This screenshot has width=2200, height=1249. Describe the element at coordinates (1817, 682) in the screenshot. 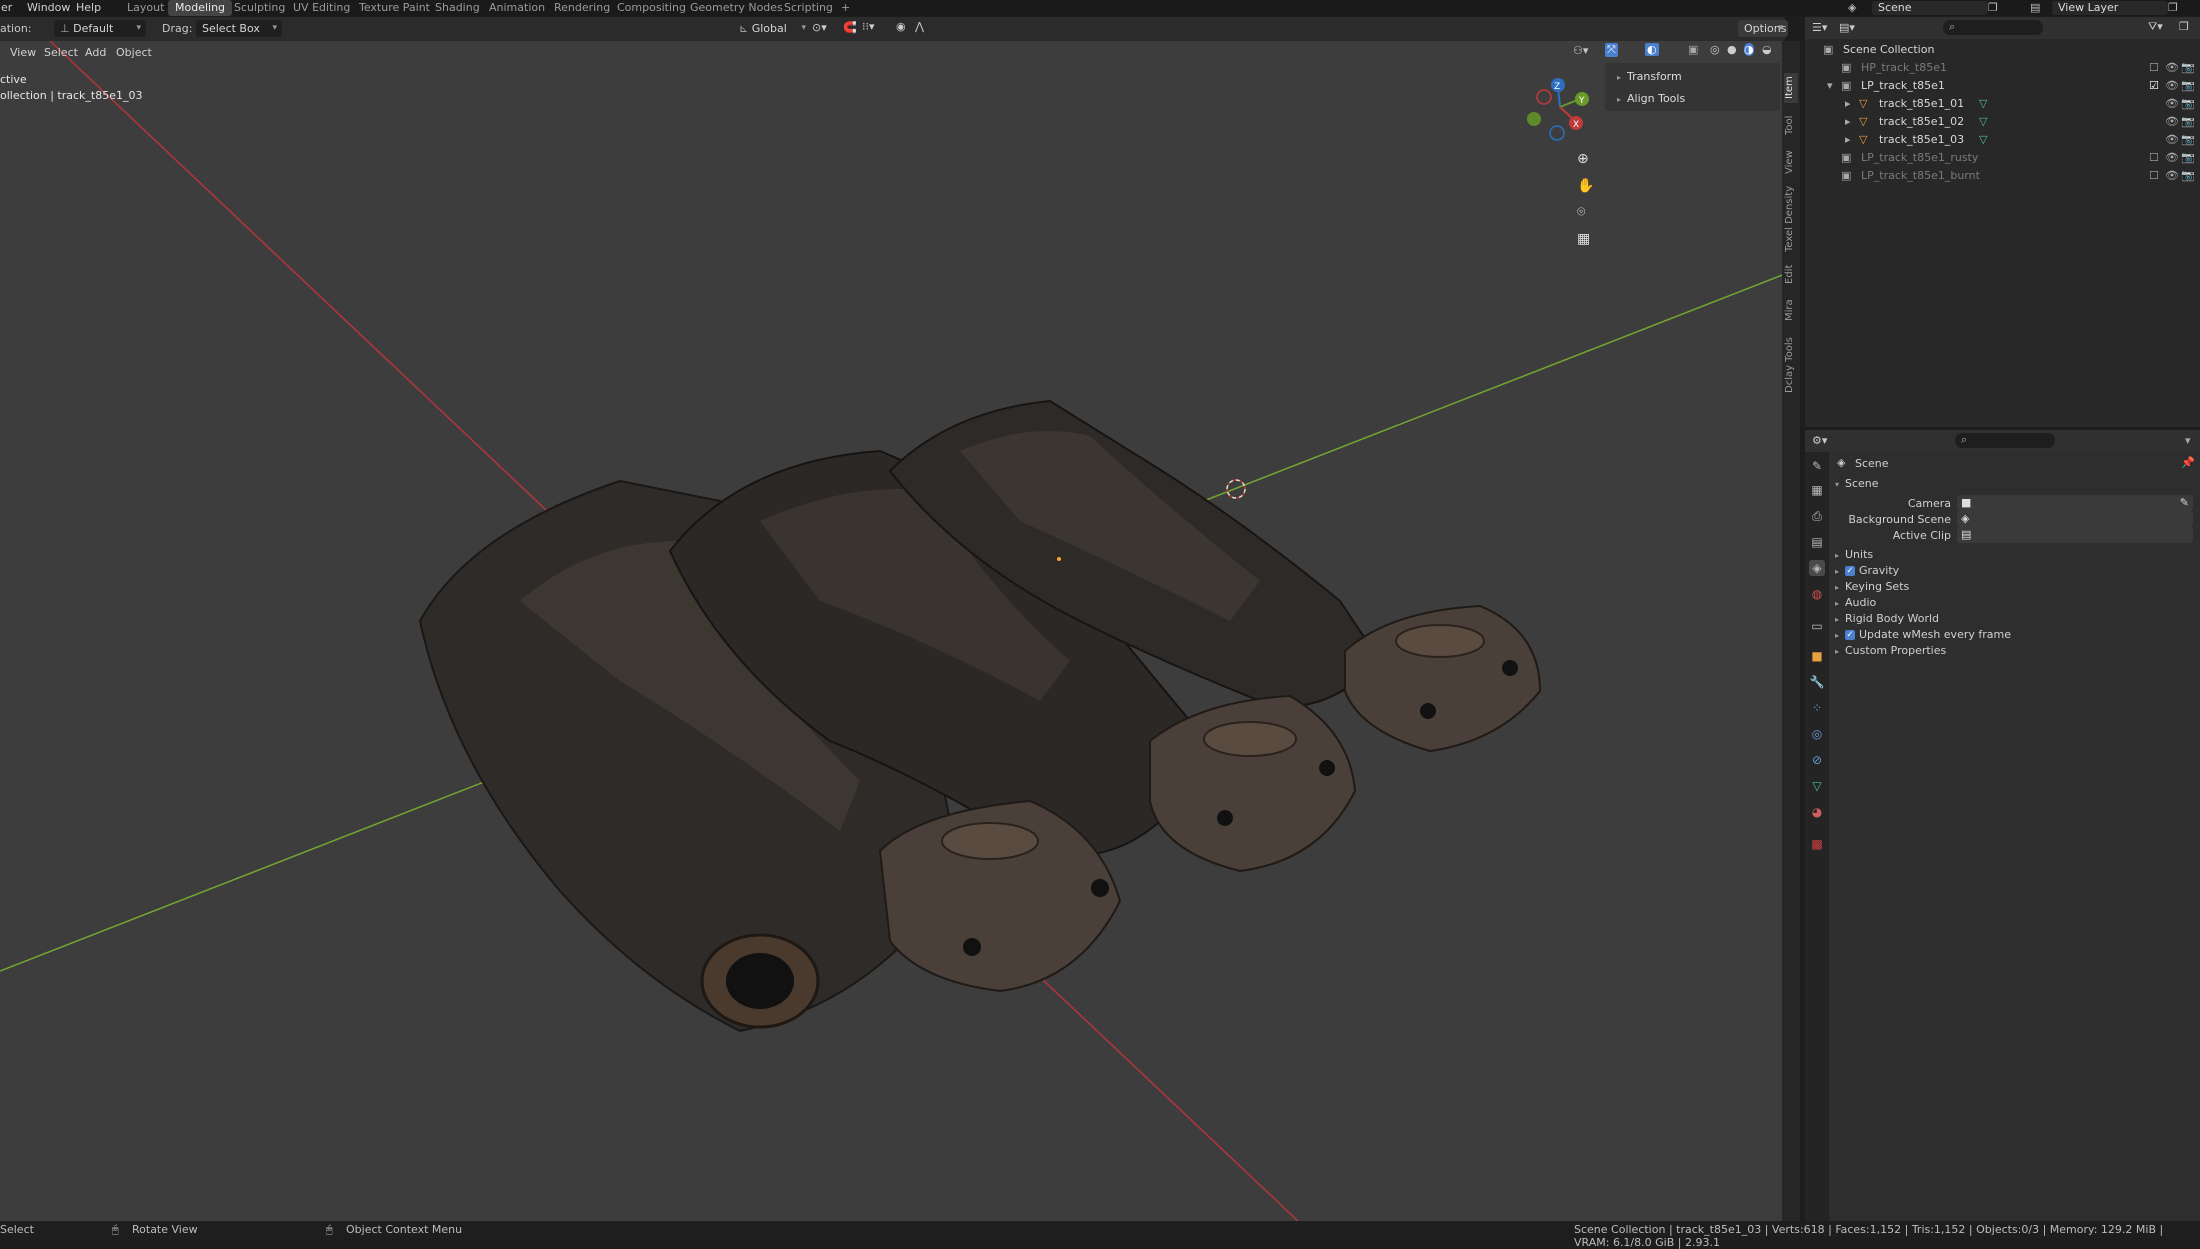

I see `modifier-tab-icon: 🔧` at that location.